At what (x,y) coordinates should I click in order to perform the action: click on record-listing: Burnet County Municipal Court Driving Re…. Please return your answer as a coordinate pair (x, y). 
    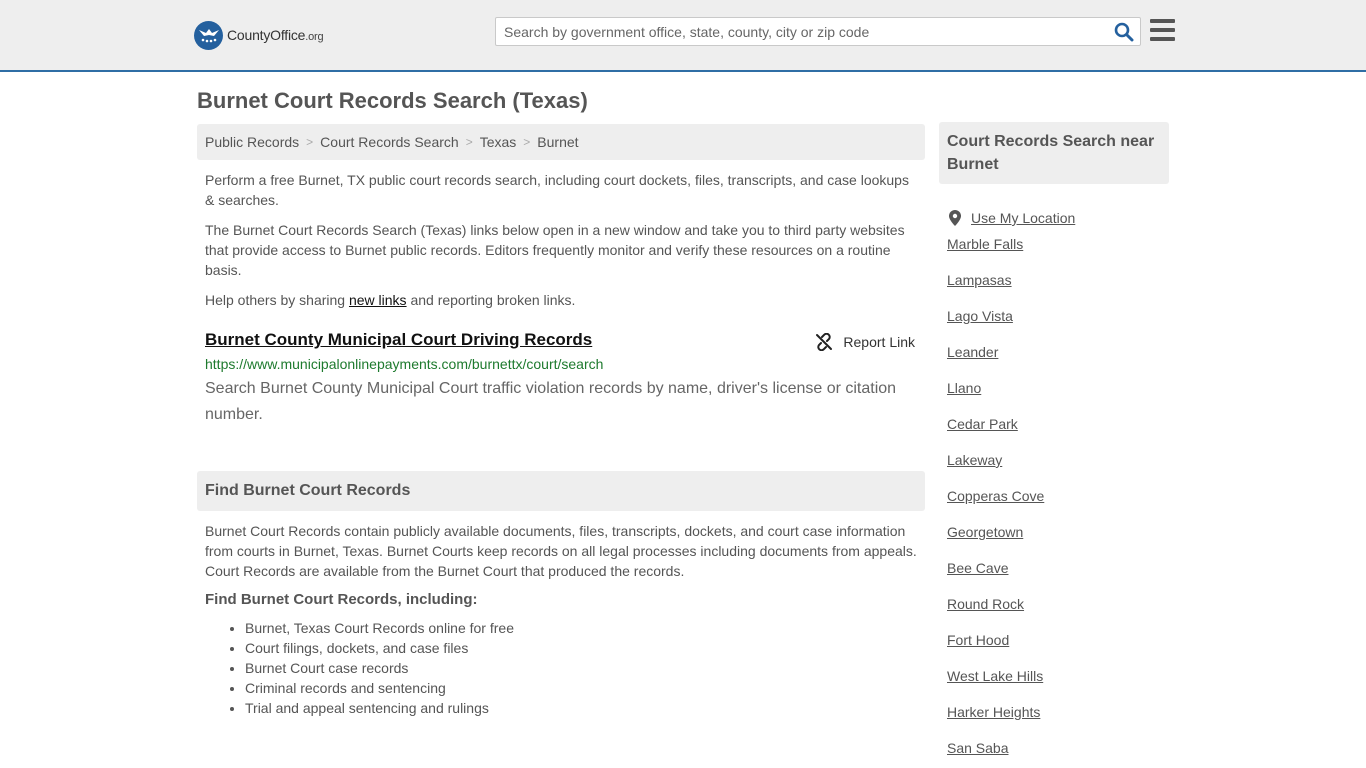
    Looking at the image, I should click on (561, 379).